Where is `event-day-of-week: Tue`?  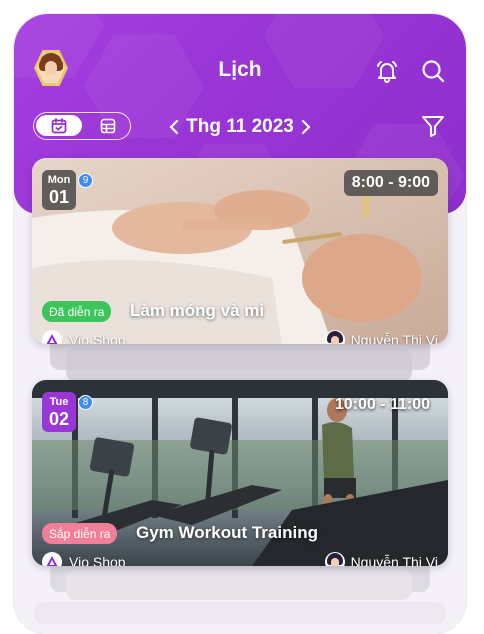
event-day-of-week: Tue is located at coordinates (59, 401).